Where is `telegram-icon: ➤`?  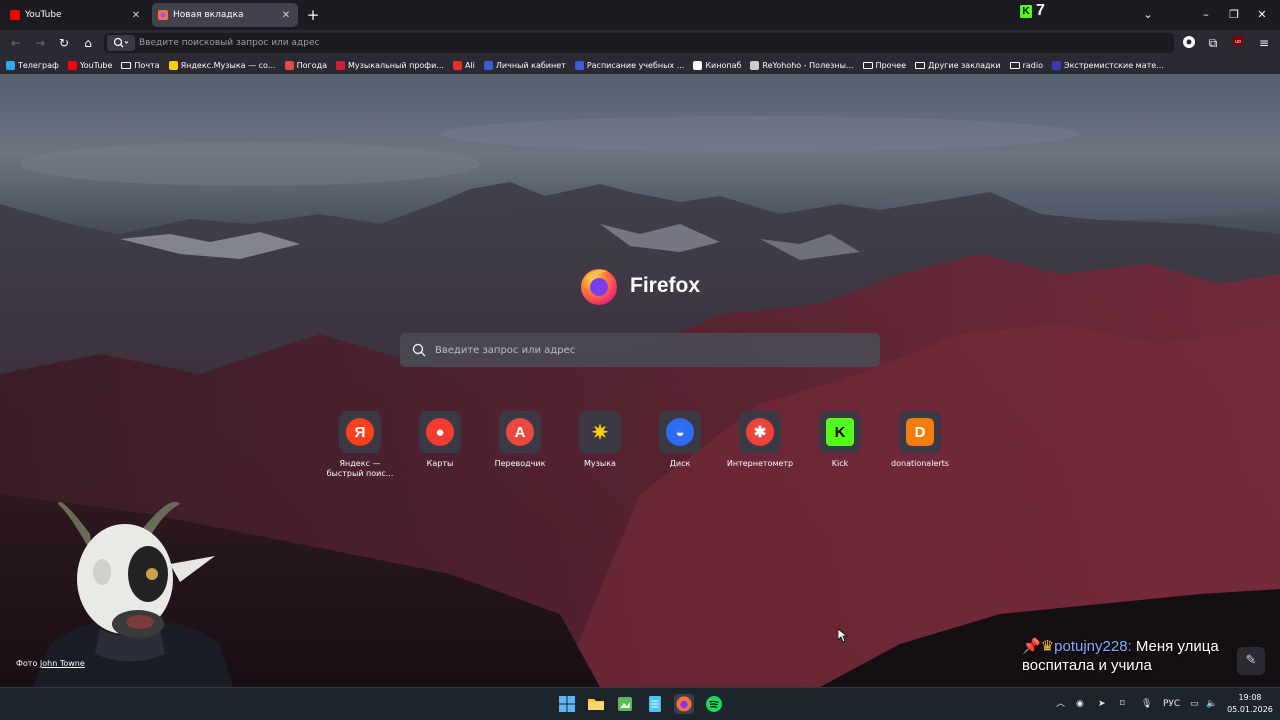
telegram-icon: ➤ is located at coordinates (1102, 704).